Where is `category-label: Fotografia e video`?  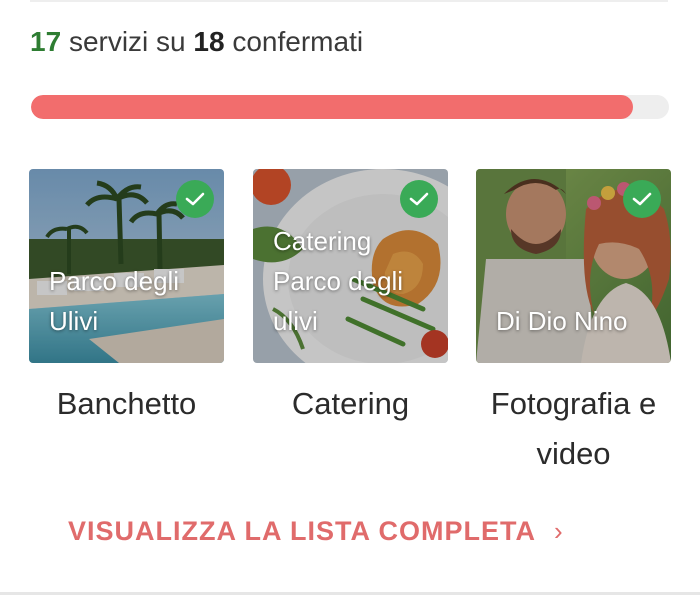 category-label: Fotografia e video is located at coordinates (573, 428).